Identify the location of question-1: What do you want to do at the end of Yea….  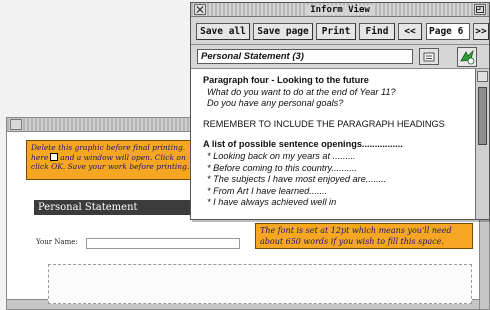
(301, 91).